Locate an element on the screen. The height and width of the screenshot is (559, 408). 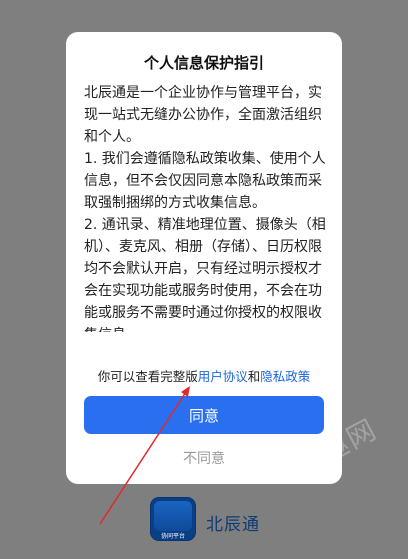
disagree-button: 不同意 is located at coordinates (204, 458).